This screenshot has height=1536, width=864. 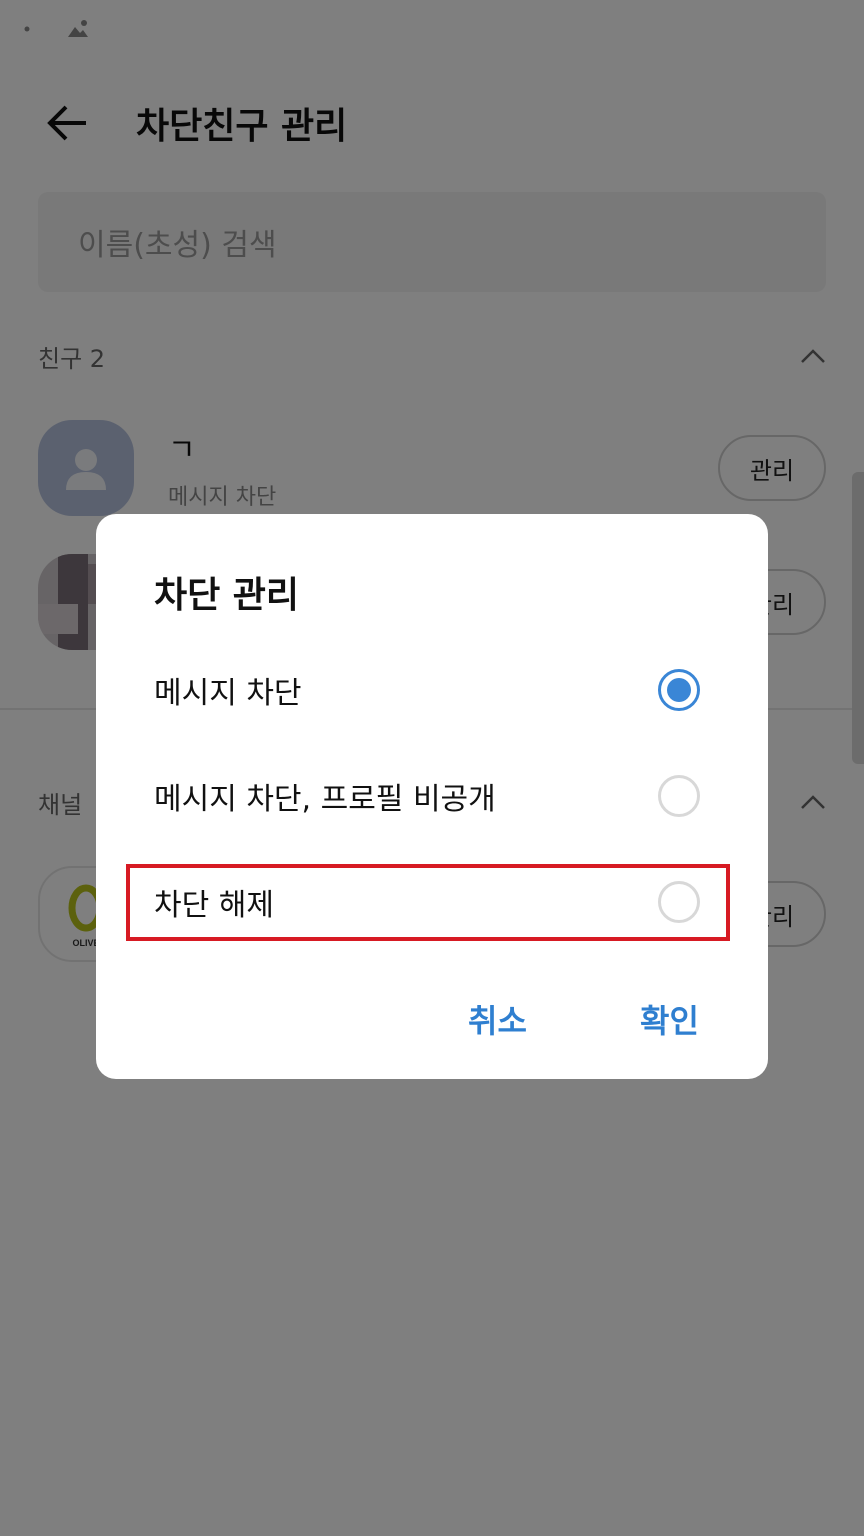 I want to click on confirm-button: 확인, so click(x=669, y=1019).